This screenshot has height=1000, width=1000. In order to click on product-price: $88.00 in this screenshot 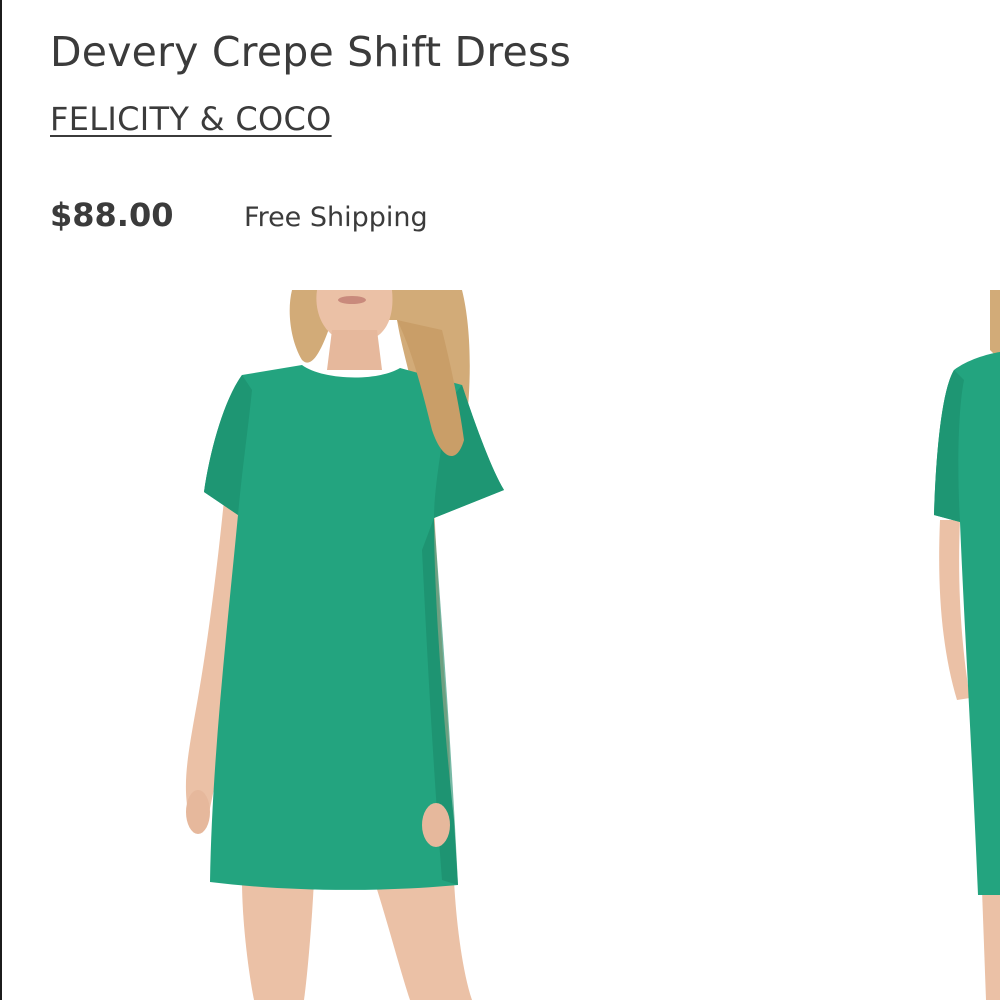, I will do `click(112, 215)`.